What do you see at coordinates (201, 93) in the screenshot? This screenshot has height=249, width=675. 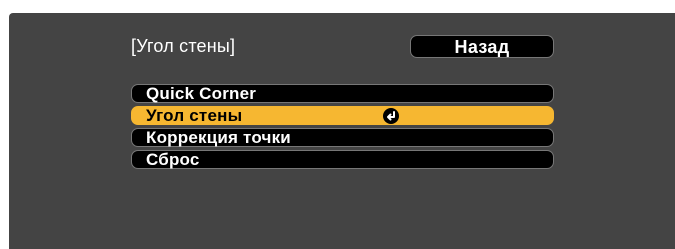 I see `menu-item-label: Quick Corner` at bounding box center [201, 93].